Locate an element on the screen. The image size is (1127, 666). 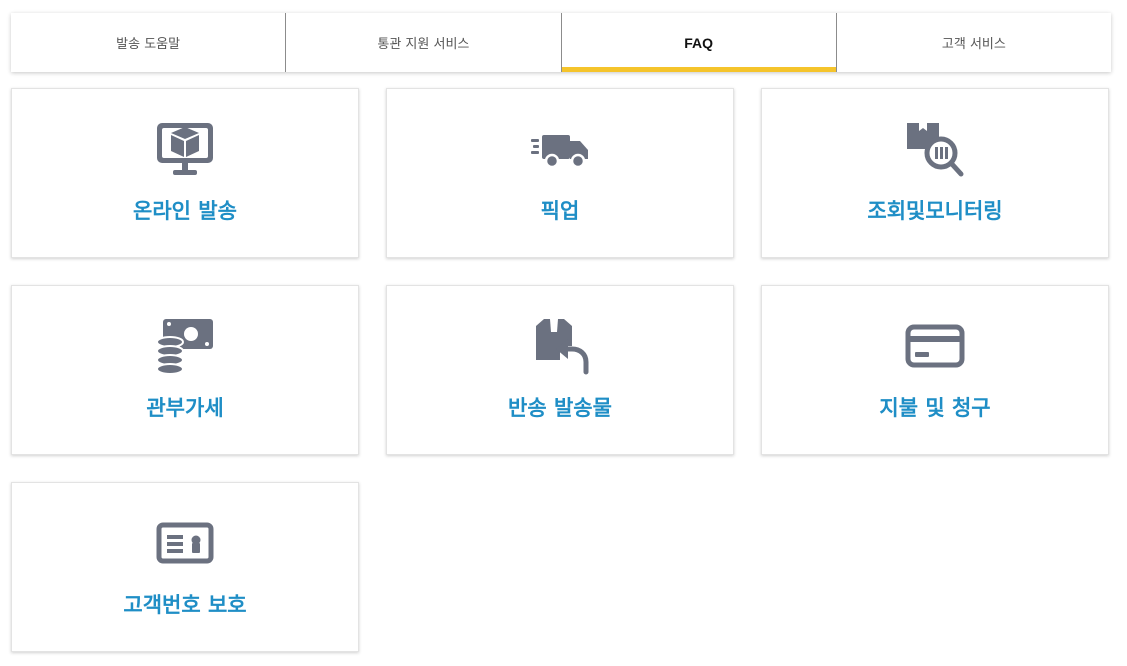
card-customer-number-protection: 고객번호 보호 is located at coordinates (185, 567).